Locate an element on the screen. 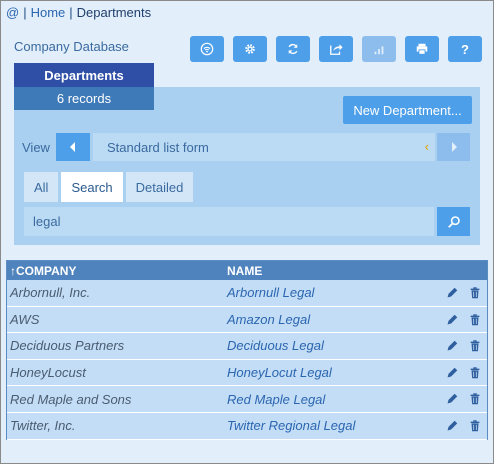  department-name-link: Red Maple Legal is located at coordinates (276, 399).